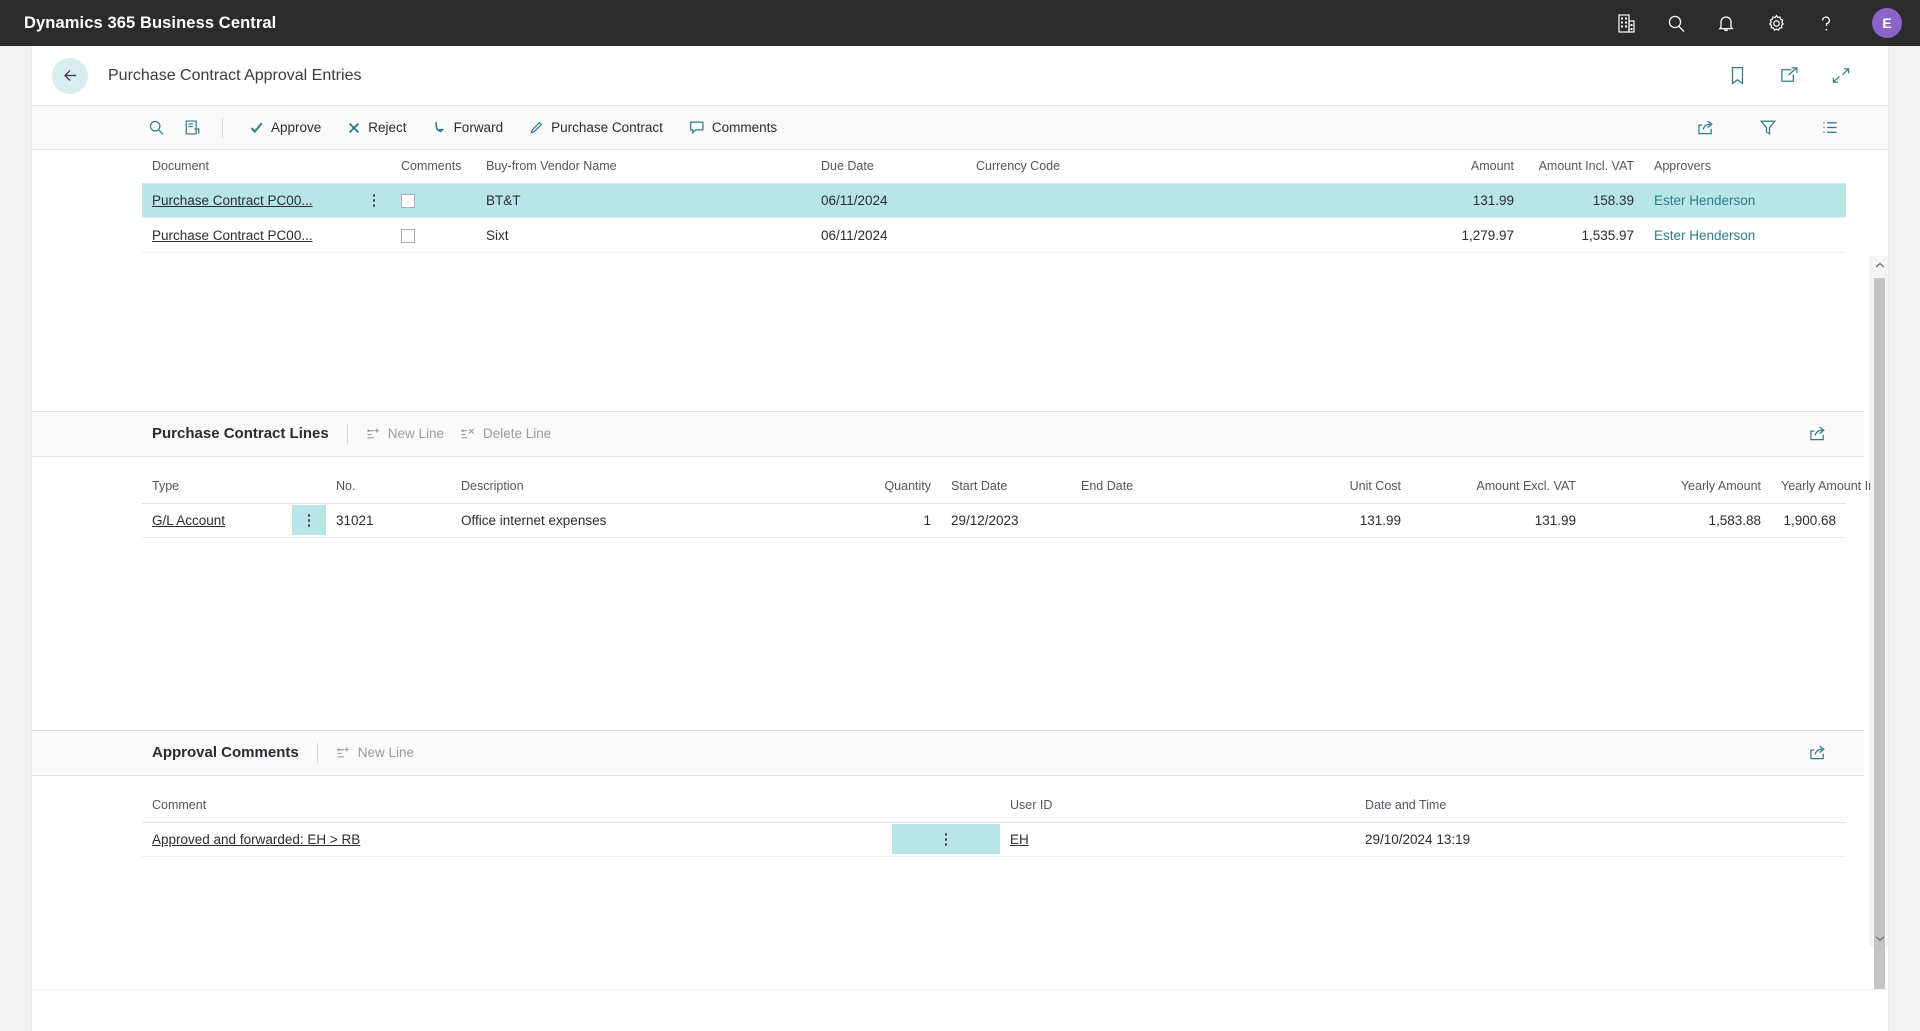 The image size is (1920, 1031). Describe the element at coordinates (1776, 23) in the screenshot. I see `gear-icon` at that location.